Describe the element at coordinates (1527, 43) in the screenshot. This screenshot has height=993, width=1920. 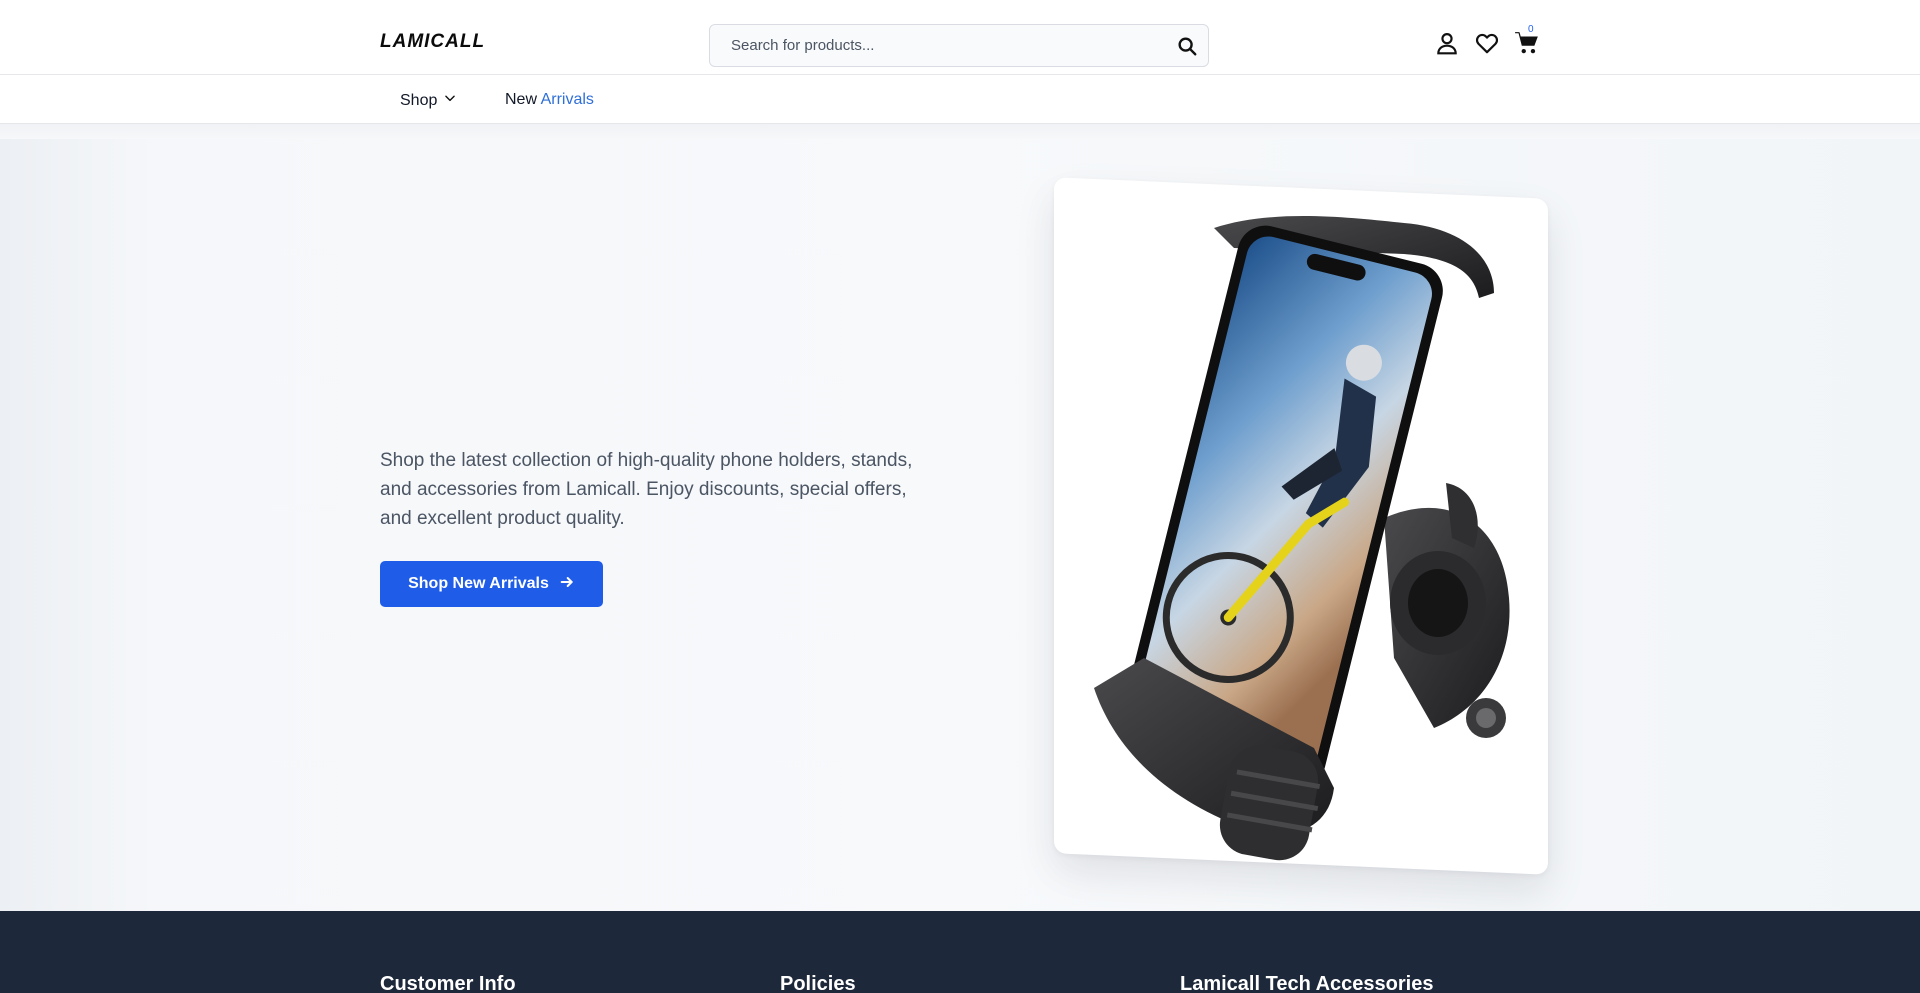
I see `cart-icon` at that location.